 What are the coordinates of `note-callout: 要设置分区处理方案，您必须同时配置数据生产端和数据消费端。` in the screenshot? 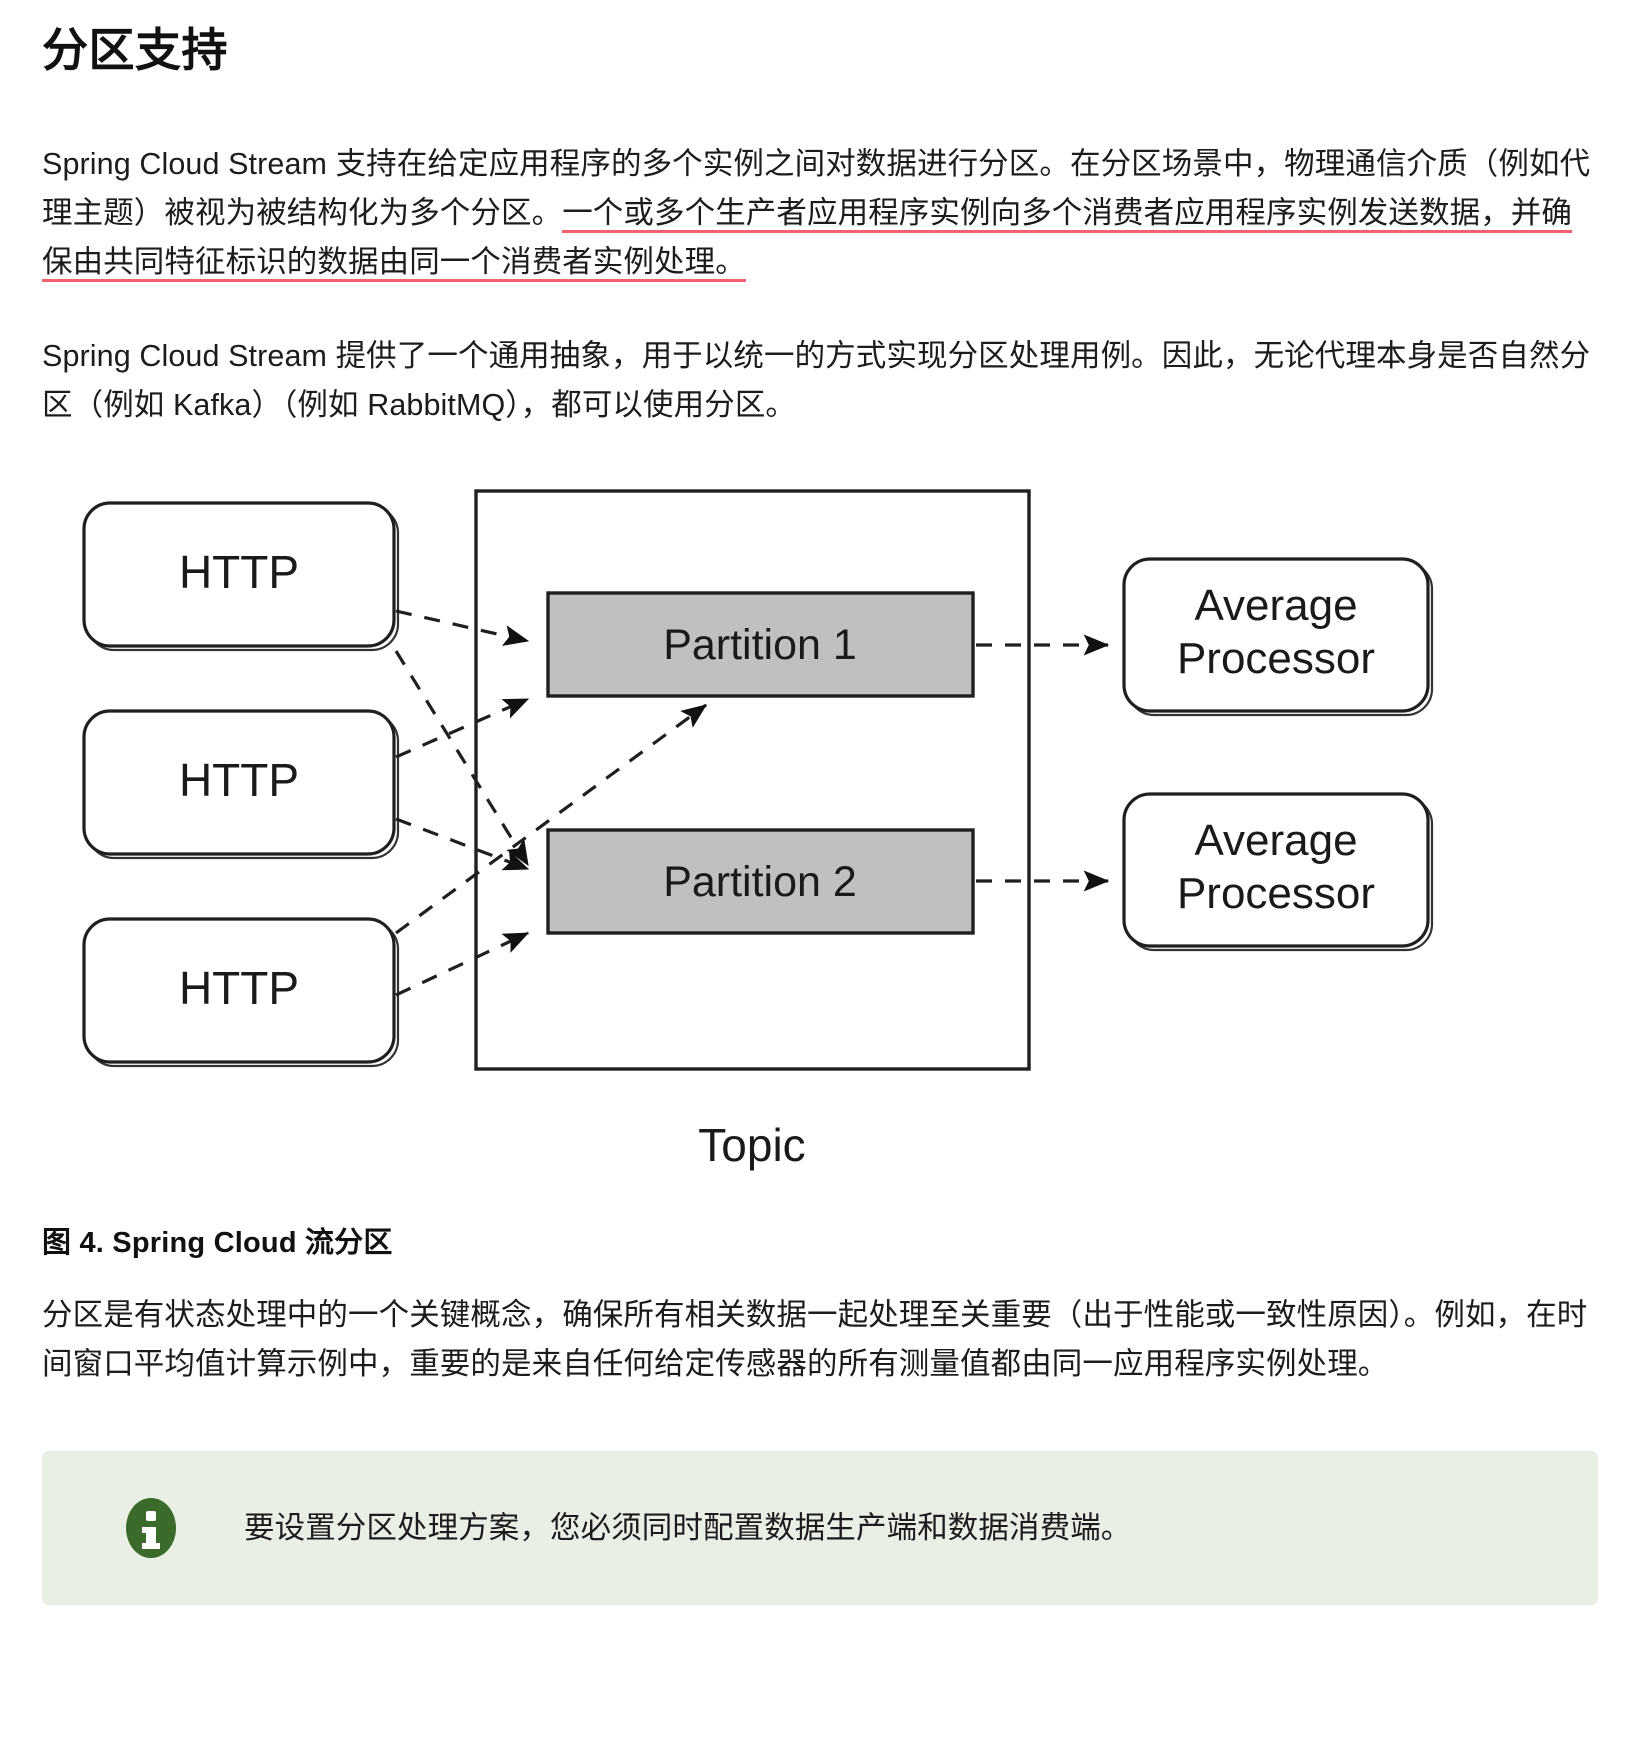 It's located at (820, 1528).